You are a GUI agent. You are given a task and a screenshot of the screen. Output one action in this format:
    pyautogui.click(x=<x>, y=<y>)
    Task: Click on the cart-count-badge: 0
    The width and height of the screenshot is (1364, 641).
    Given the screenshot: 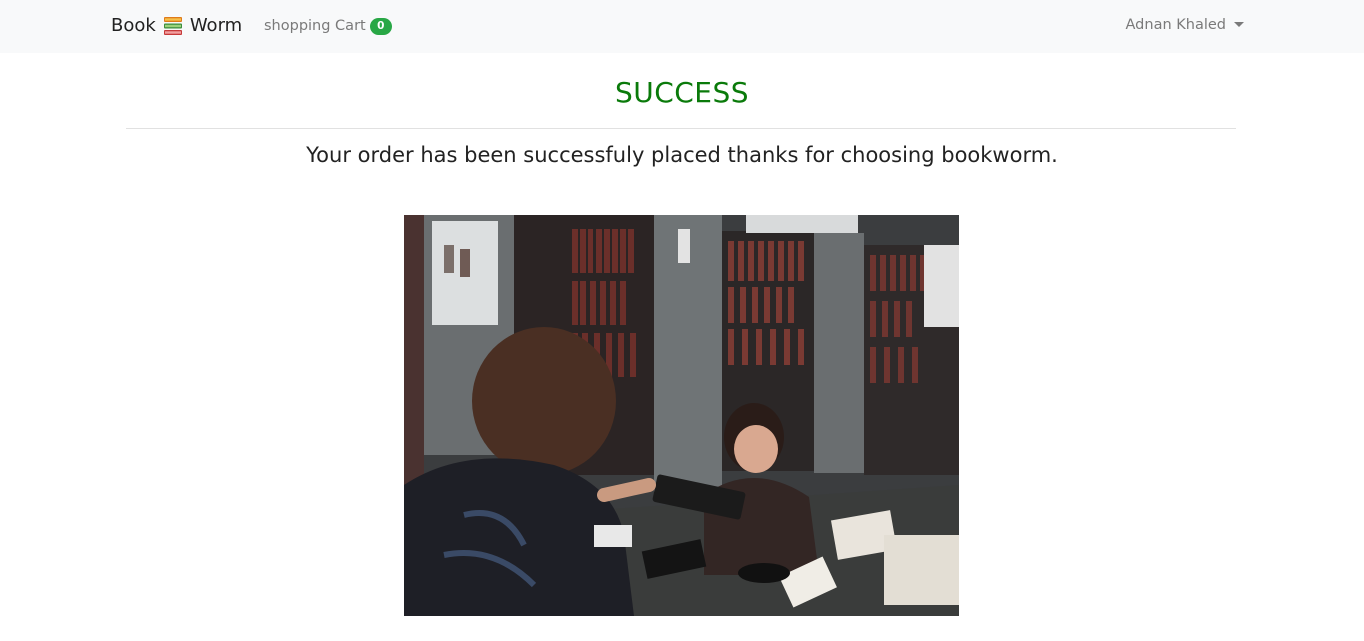 What is the action you would take?
    pyautogui.click(x=380, y=26)
    